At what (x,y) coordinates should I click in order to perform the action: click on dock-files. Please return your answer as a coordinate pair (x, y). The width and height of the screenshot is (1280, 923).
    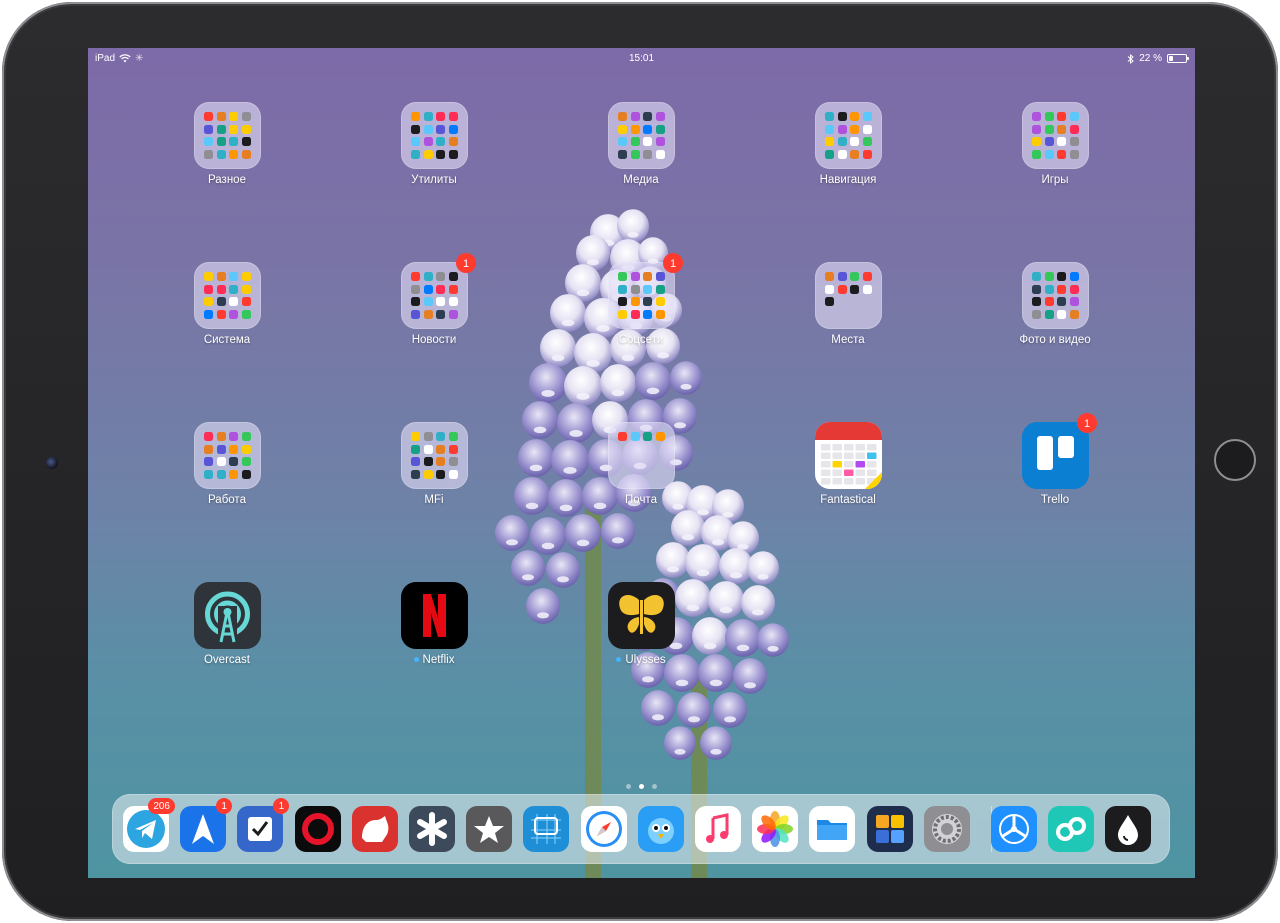
    Looking at the image, I should click on (832, 829).